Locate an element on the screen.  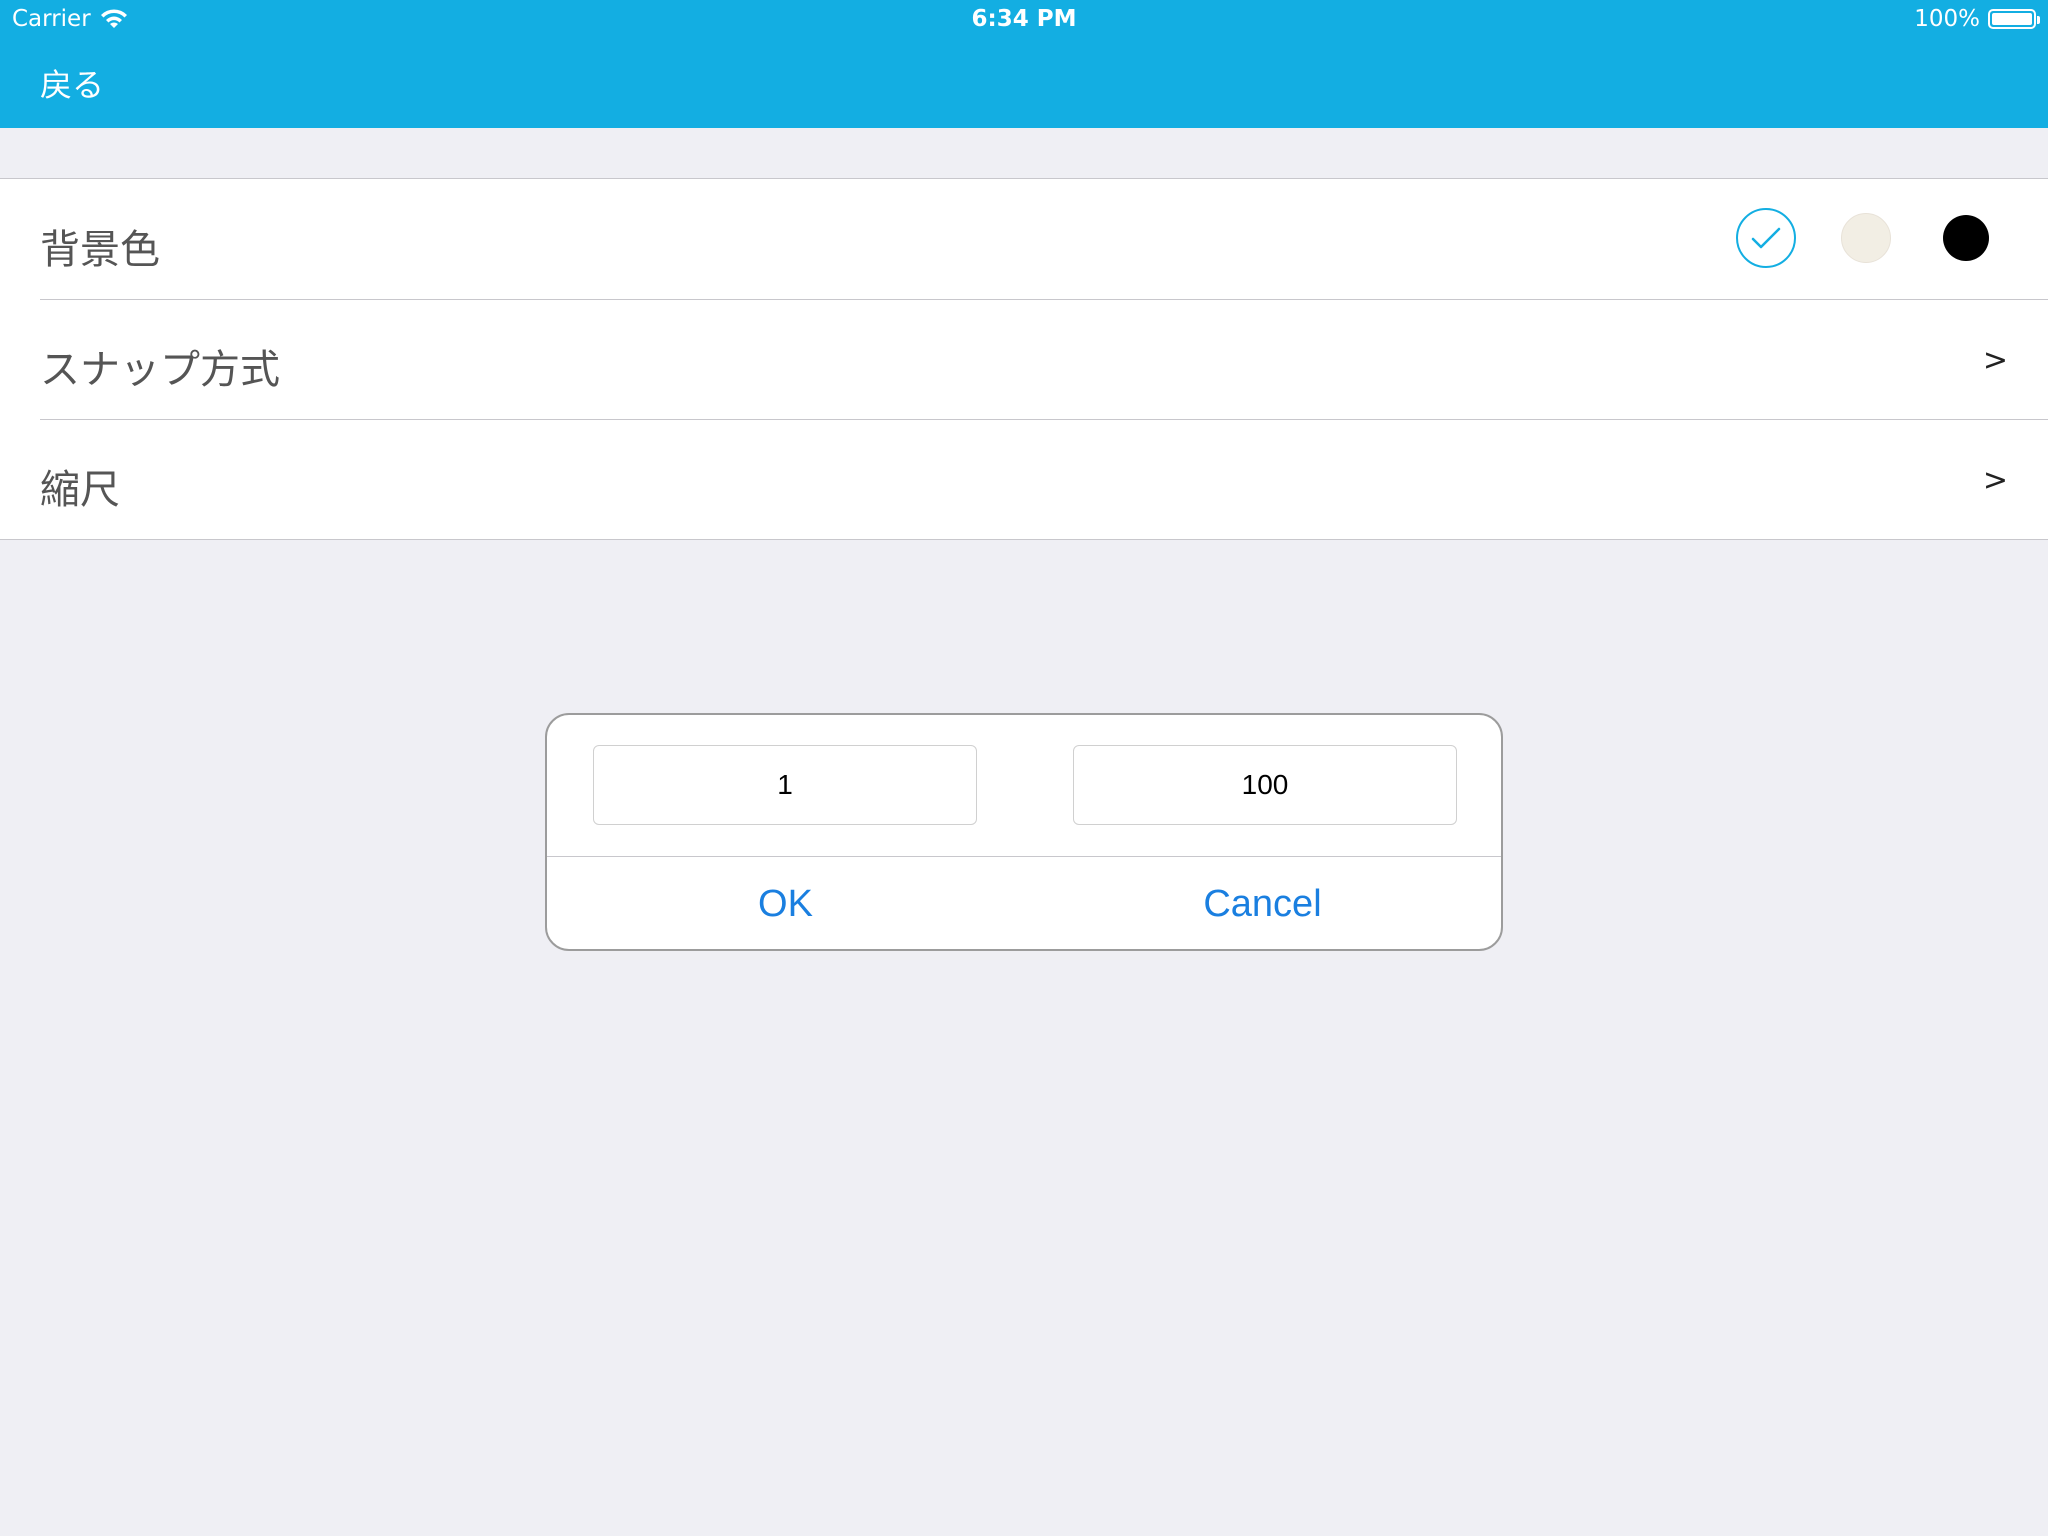
checkmark-icon is located at coordinates (1766, 238).